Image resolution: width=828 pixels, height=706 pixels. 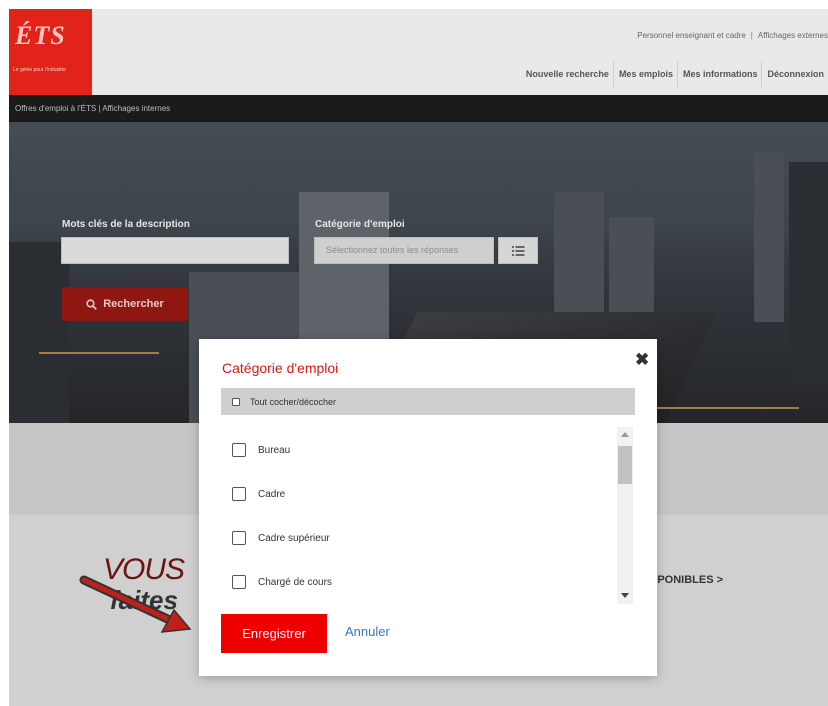 What do you see at coordinates (295, 582) in the screenshot?
I see `option-label: Chargé de cours` at bounding box center [295, 582].